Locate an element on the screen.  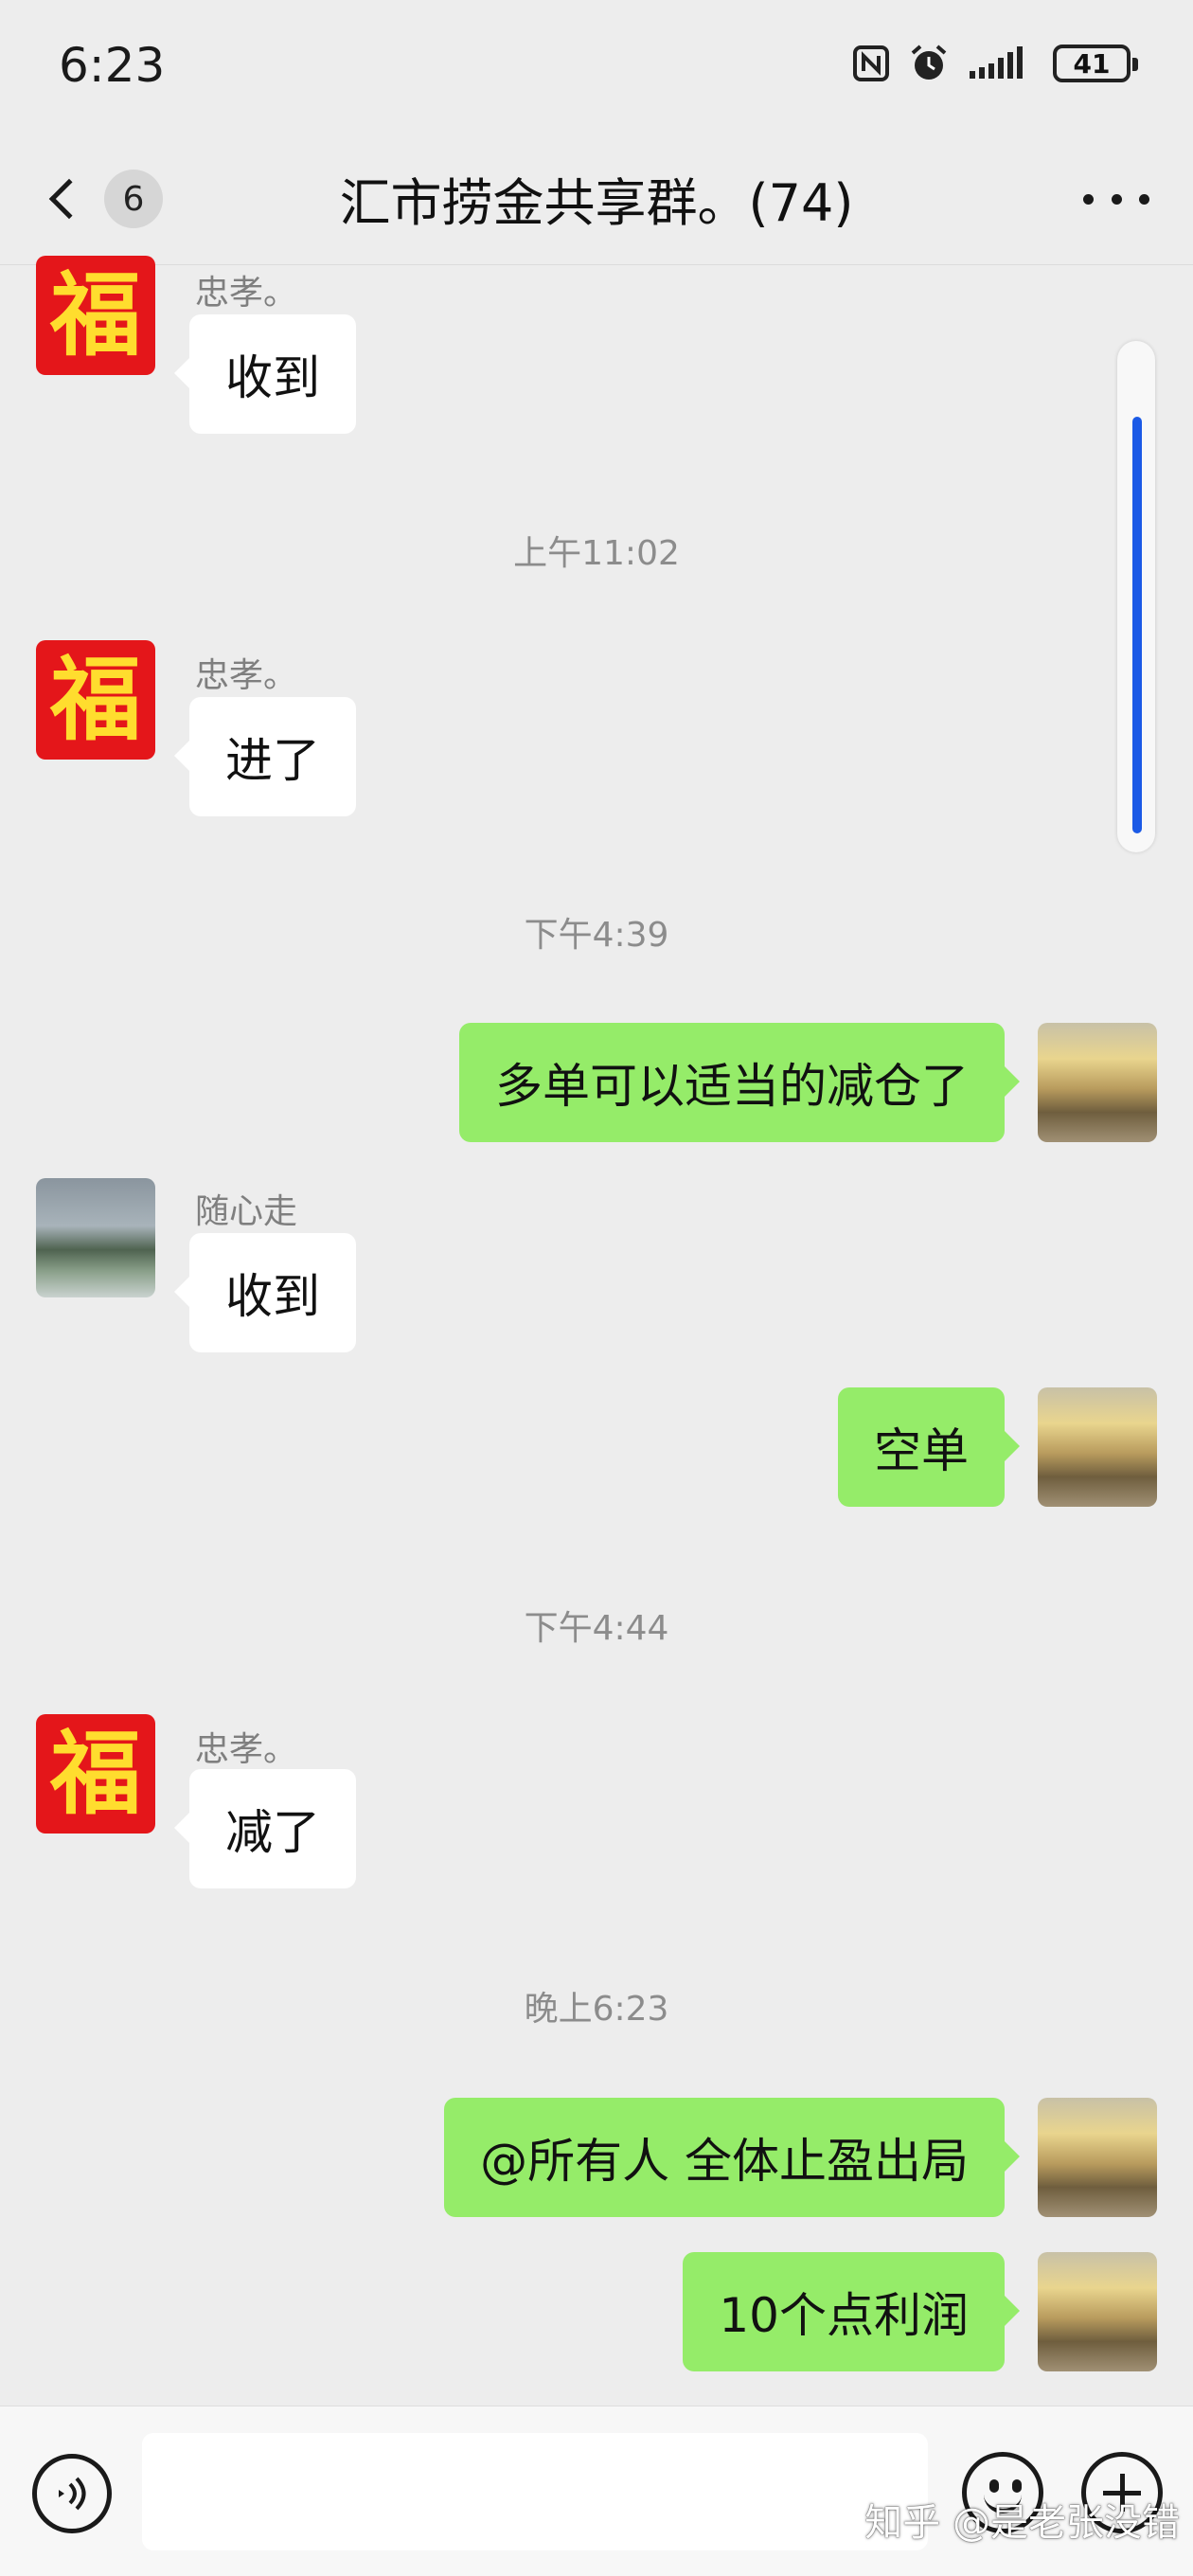
chat-title: 汇市捞金共享群。(74) is located at coordinates (596, 203).